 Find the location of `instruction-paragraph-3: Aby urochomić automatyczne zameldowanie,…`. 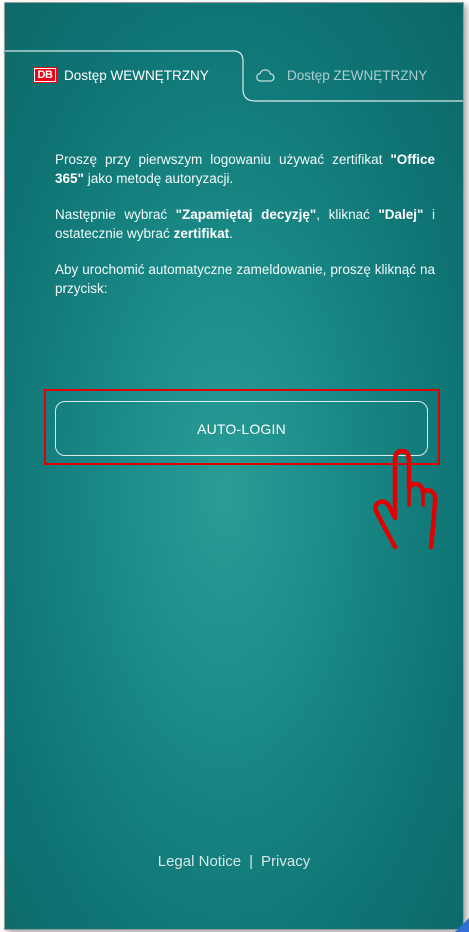

instruction-paragraph-3: Aby urochomić automatyczne zameldowanie,… is located at coordinates (245, 279).